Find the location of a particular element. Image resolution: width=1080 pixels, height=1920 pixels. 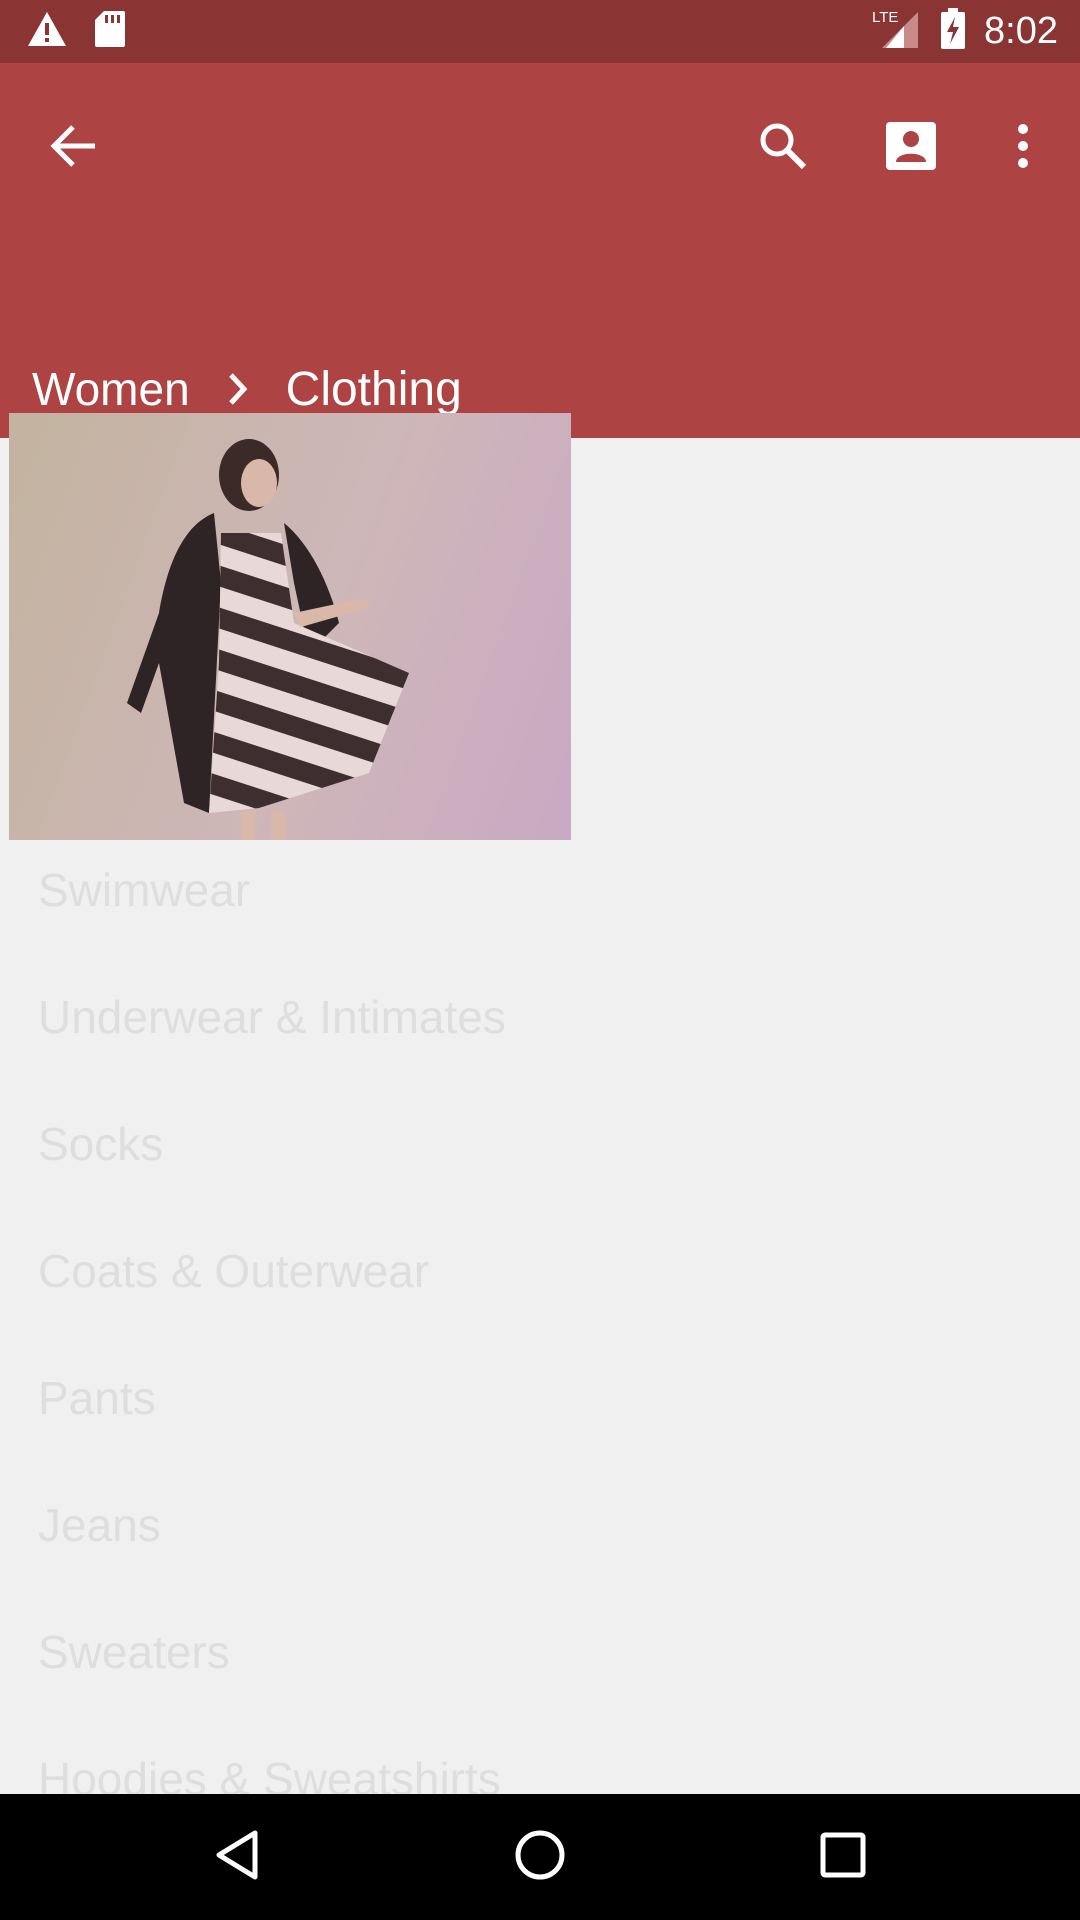

sd-card-icon is located at coordinates (110, 31).